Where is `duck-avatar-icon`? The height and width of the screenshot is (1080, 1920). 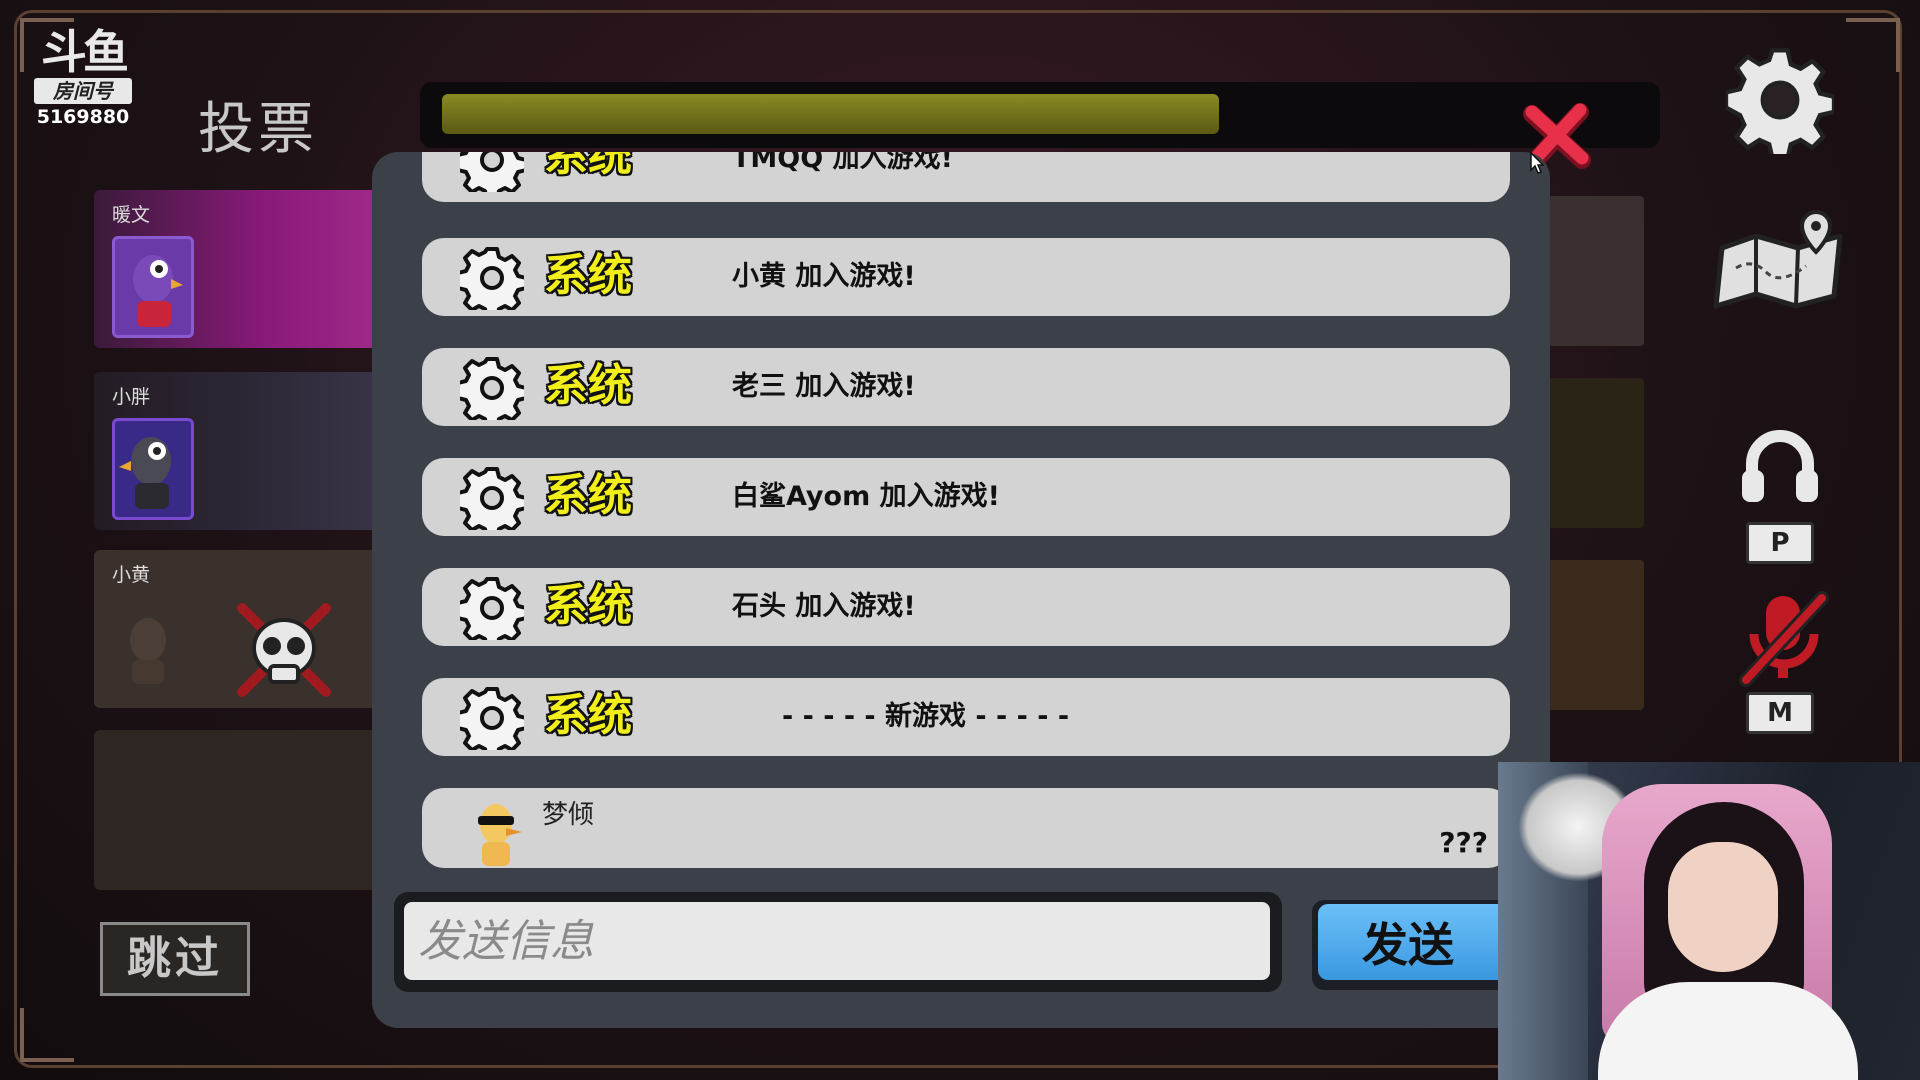
duck-avatar-icon is located at coordinates (500, 835).